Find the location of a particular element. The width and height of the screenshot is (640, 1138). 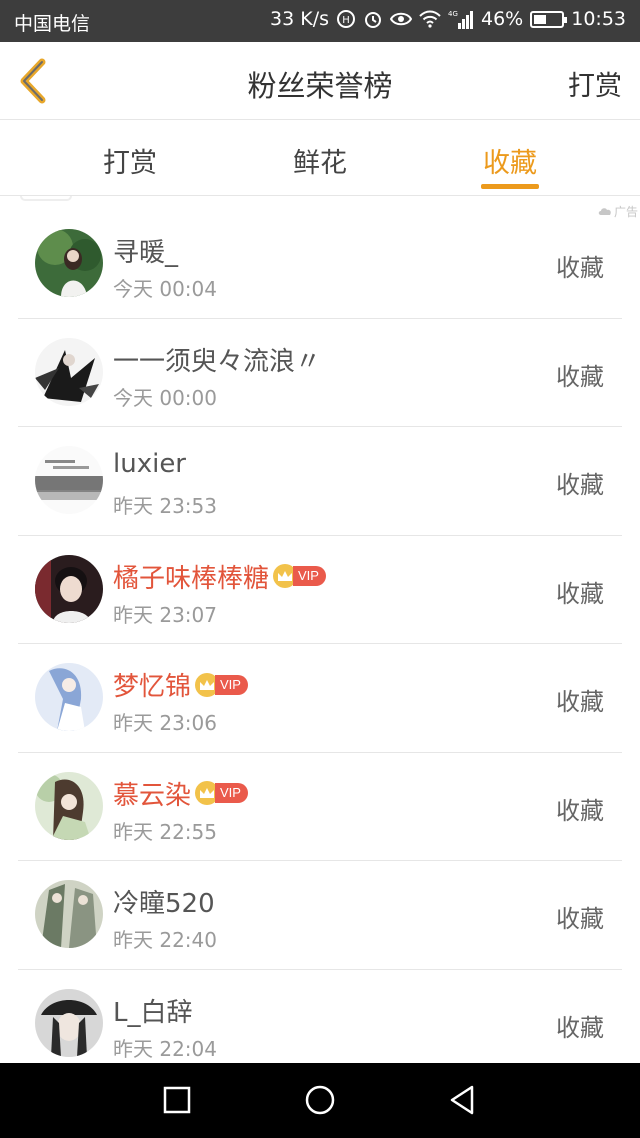

status-icons: 33 K/s H 4G 46% 10:53 is located at coordinates (448, 19).